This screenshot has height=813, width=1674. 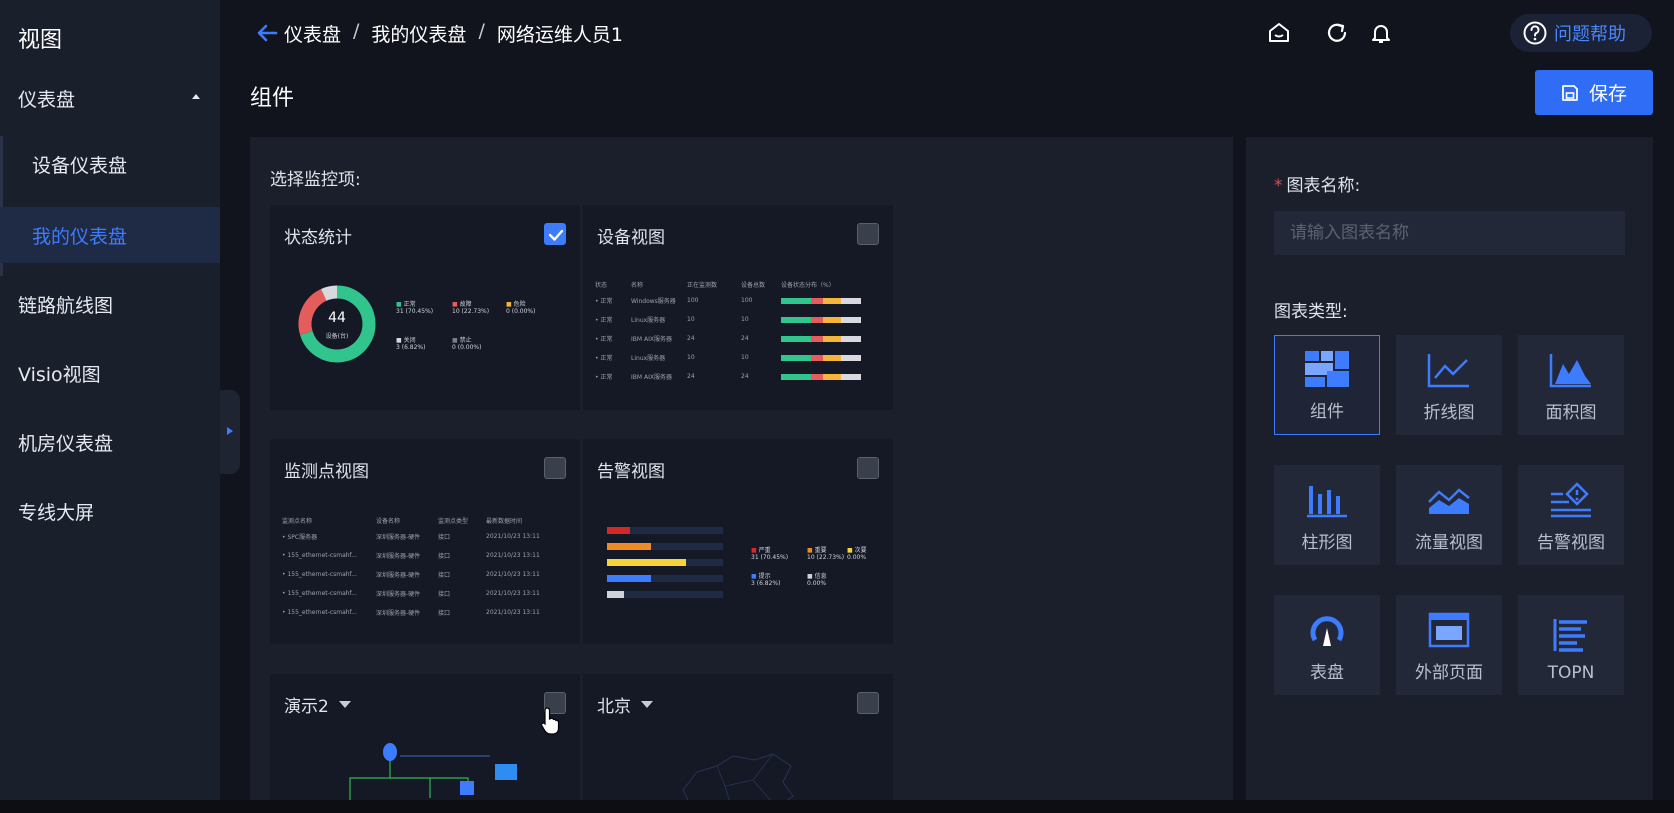 What do you see at coordinates (1327, 385) in the screenshot?
I see `chart-type-widget: 组件` at bounding box center [1327, 385].